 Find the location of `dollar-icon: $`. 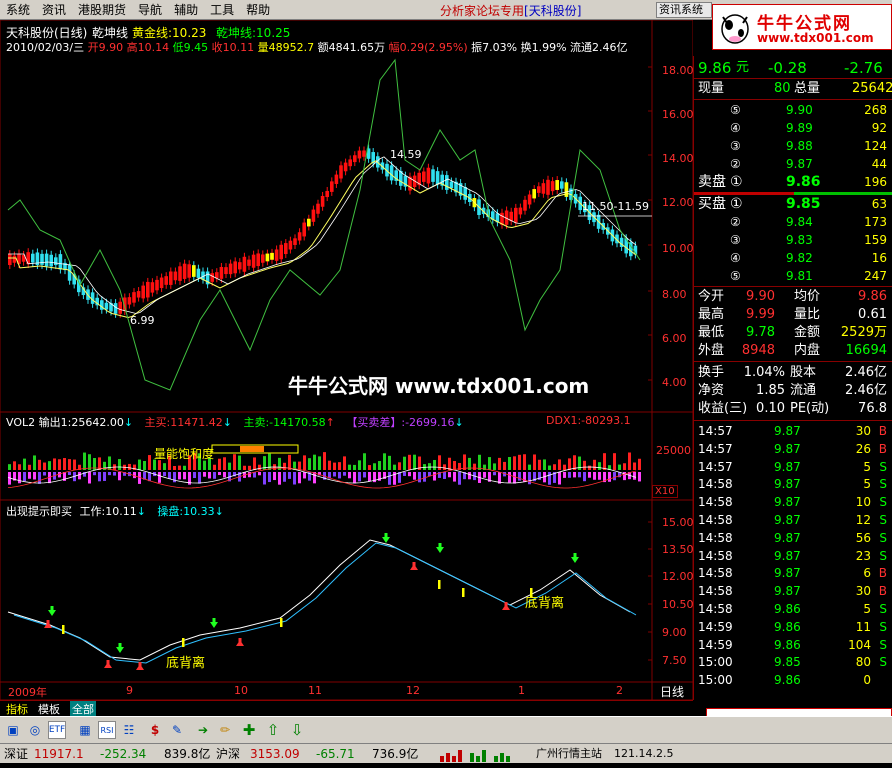

dollar-icon: $ is located at coordinates (155, 730).